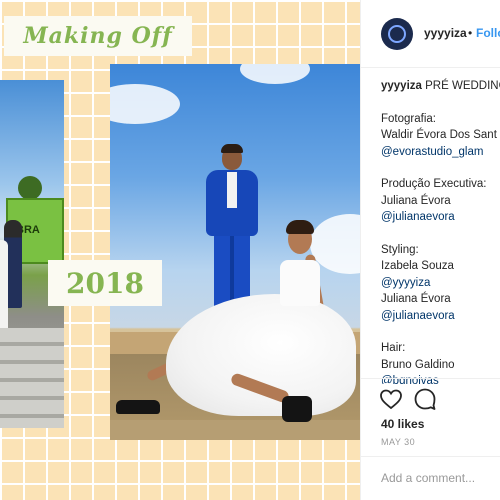 The width and height of the screenshot is (500, 500). I want to click on caption-text: PRÉ WEDDING, so click(462, 86).